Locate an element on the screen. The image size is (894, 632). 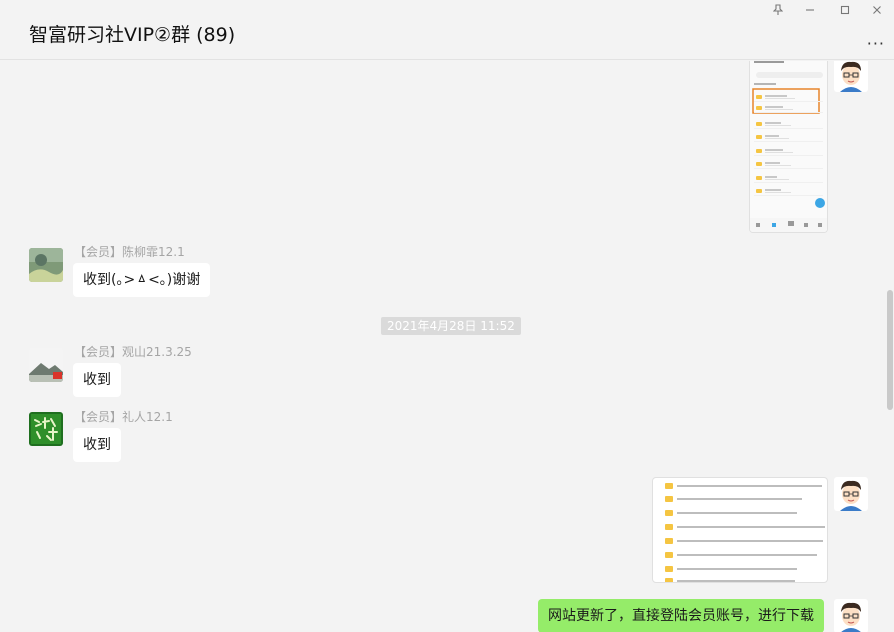
sender-name: 【会员】陈柳霏12.1 is located at coordinates (129, 252).